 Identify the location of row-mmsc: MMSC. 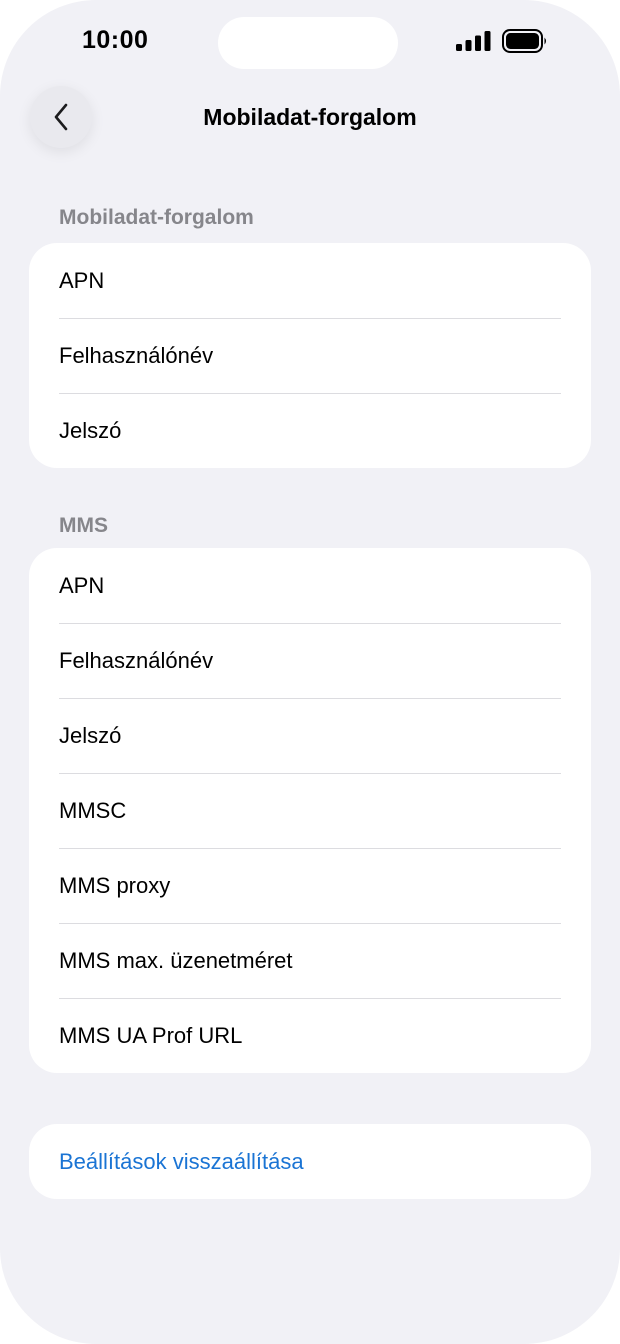
(310, 810).